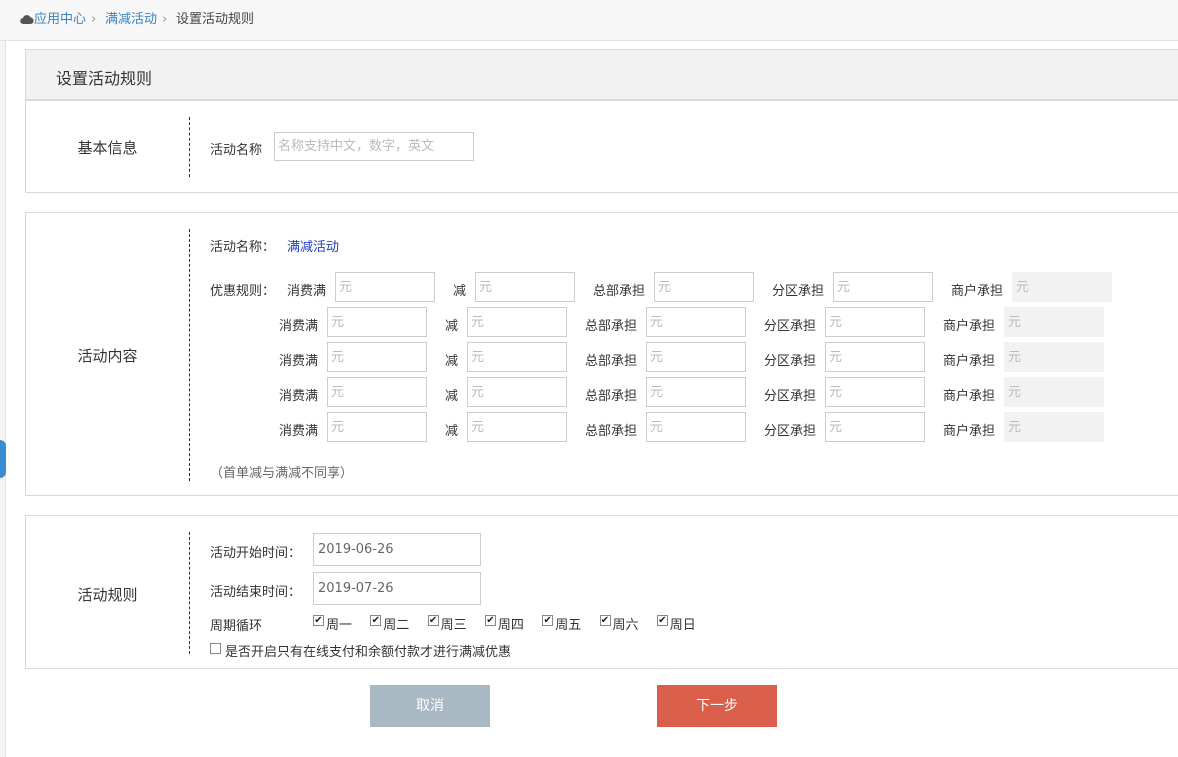  I want to click on activity-name-input, so click(374, 146).